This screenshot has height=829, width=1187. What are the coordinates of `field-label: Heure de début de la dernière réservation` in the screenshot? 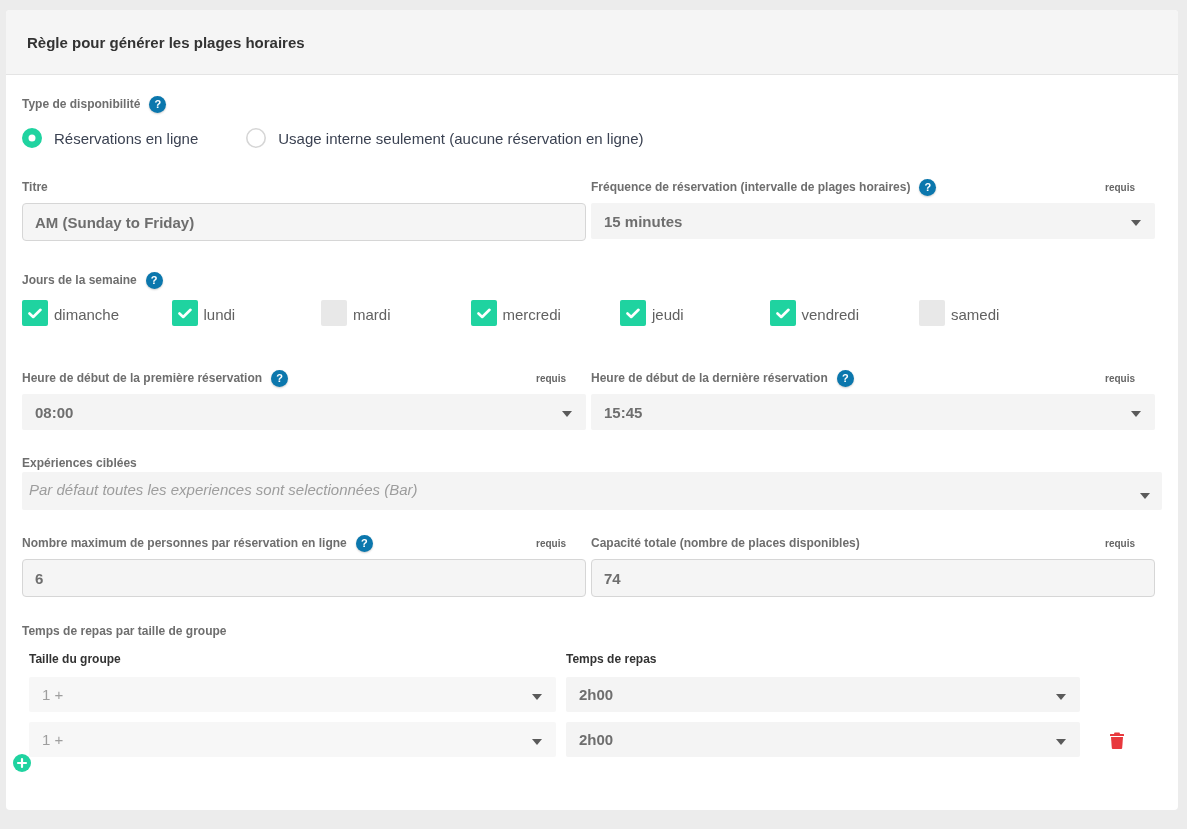 It's located at (709, 378).